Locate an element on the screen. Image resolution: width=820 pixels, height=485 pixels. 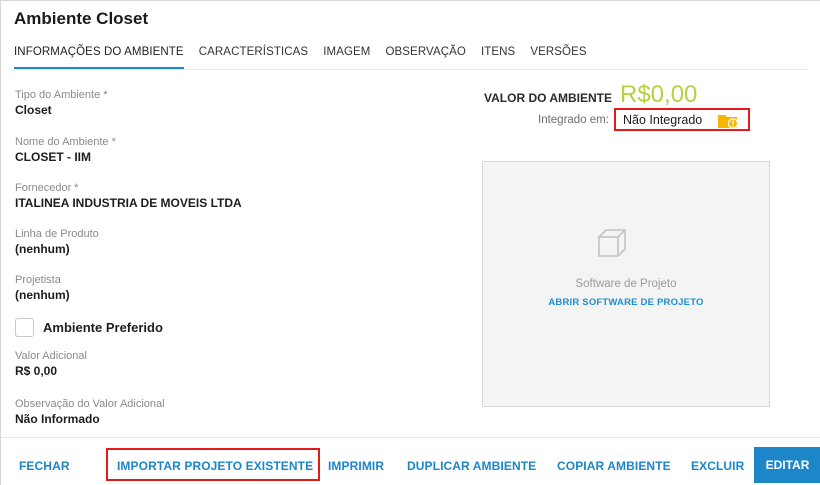
field-valor-adicional: Valor Adicional R$ 0,00 is located at coordinates (51, 364).